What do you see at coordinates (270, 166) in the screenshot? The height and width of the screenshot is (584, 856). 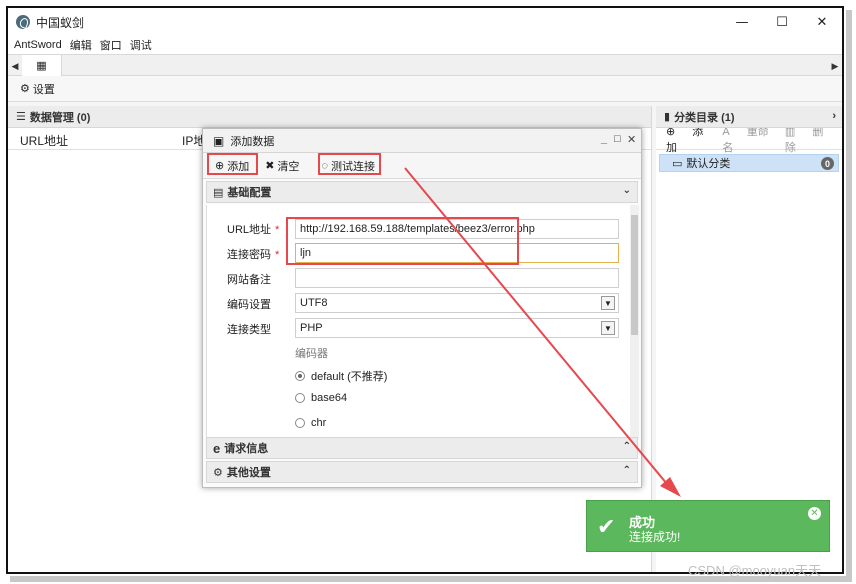 I see `x-icon: ✖` at bounding box center [270, 166].